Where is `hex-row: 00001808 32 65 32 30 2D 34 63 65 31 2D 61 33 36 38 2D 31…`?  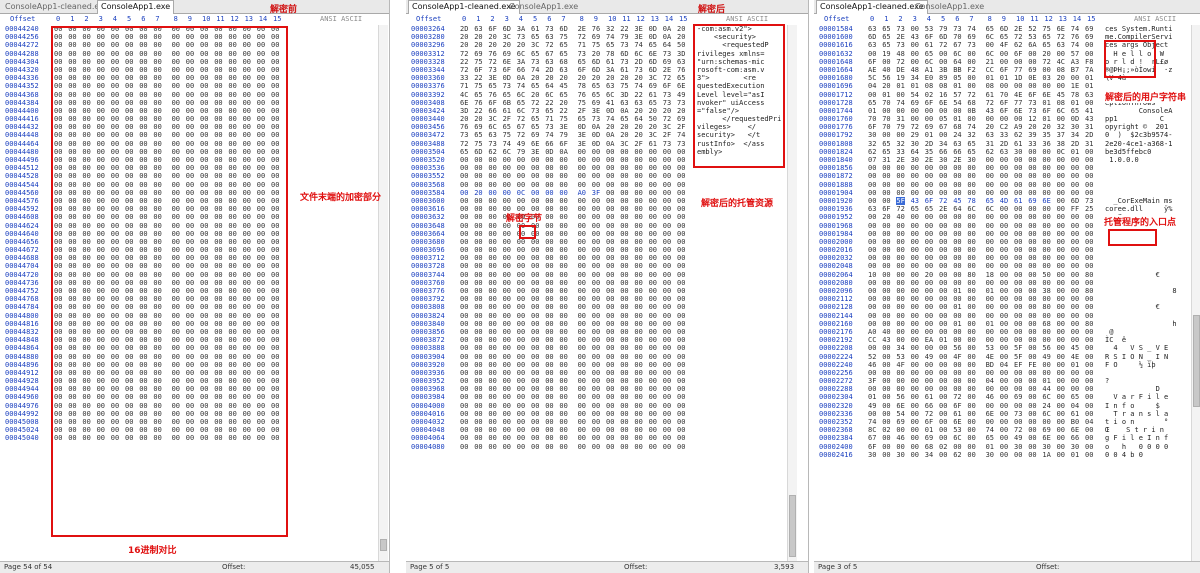
hex-row: 00001808 32 65 32 30 2D 34 63 65 31 2D 61 33 36 38 2D 31… is located at coordinates (1001, 144).